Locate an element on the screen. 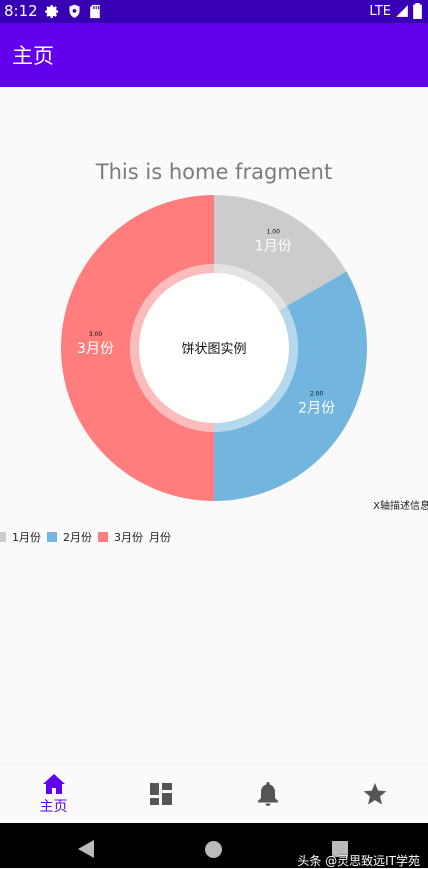  status-time: 8:12 is located at coordinates (21, 11).